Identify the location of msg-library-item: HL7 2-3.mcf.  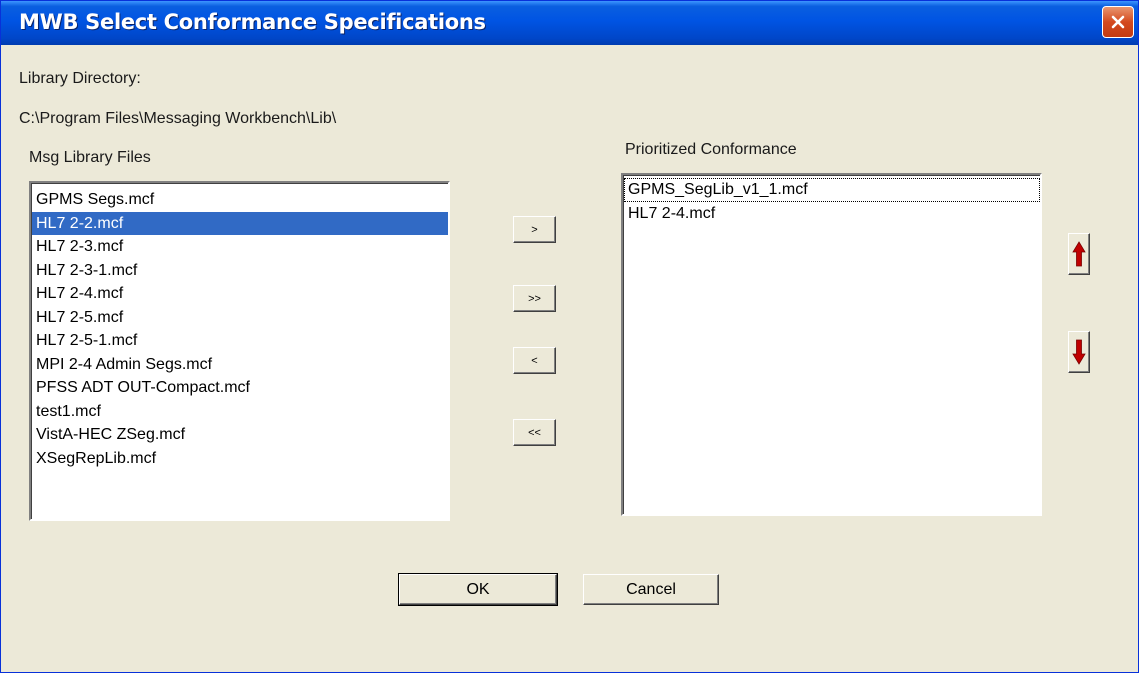
(240, 247).